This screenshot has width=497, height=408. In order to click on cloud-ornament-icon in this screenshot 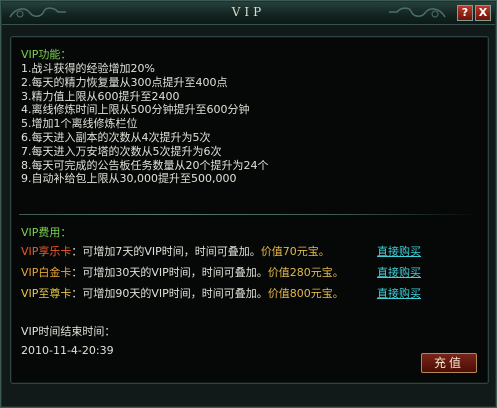, I will do `click(417, 12)`.